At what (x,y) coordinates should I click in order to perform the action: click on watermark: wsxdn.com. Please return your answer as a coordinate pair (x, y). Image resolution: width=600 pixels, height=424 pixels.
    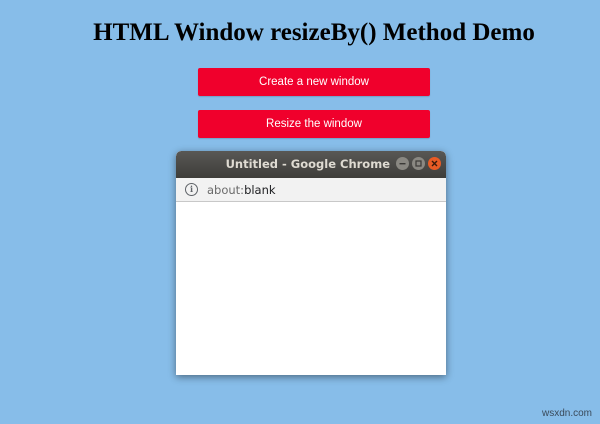
    Looking at the image, I should click on (566, 413).